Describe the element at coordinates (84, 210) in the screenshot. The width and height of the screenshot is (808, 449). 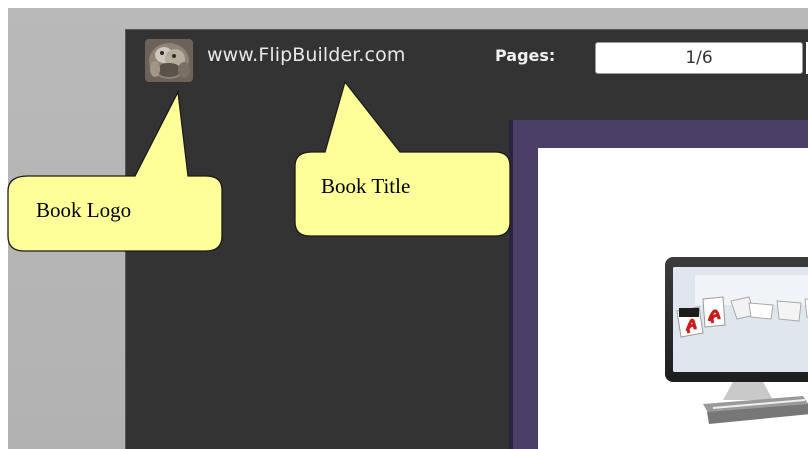
I see `logo-callout-label: Book Logo` at that location.